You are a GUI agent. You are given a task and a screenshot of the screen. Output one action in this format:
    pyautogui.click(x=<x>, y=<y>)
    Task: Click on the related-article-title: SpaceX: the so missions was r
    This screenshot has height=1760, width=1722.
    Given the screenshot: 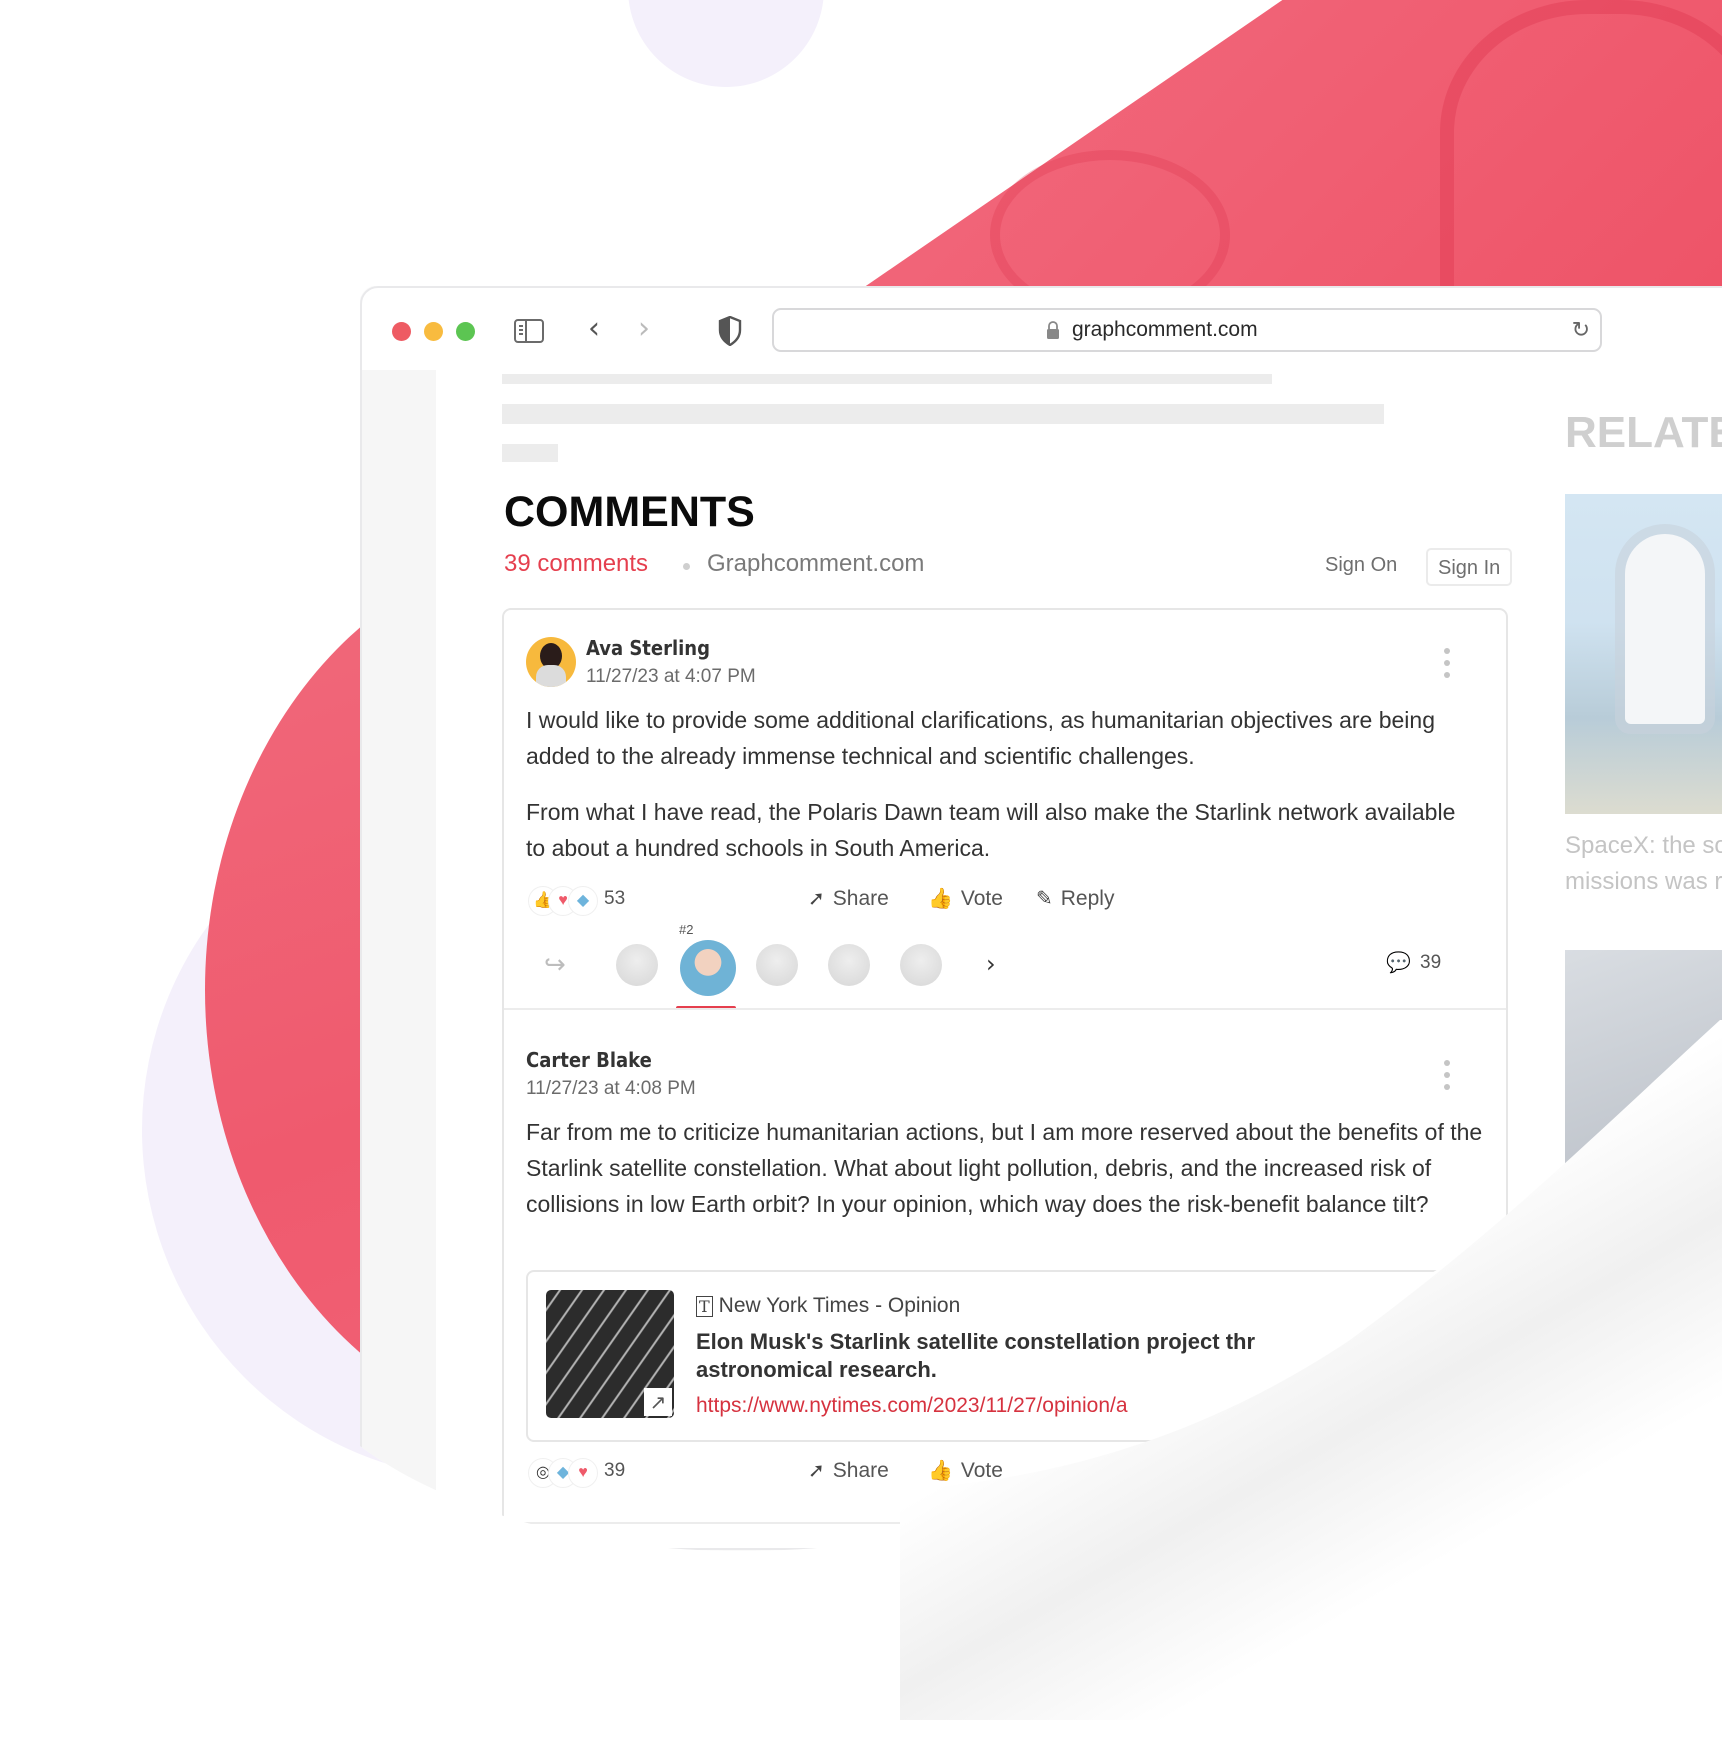 What is the action you would take?
    pyautogui.click(x=1643, y=864)
    